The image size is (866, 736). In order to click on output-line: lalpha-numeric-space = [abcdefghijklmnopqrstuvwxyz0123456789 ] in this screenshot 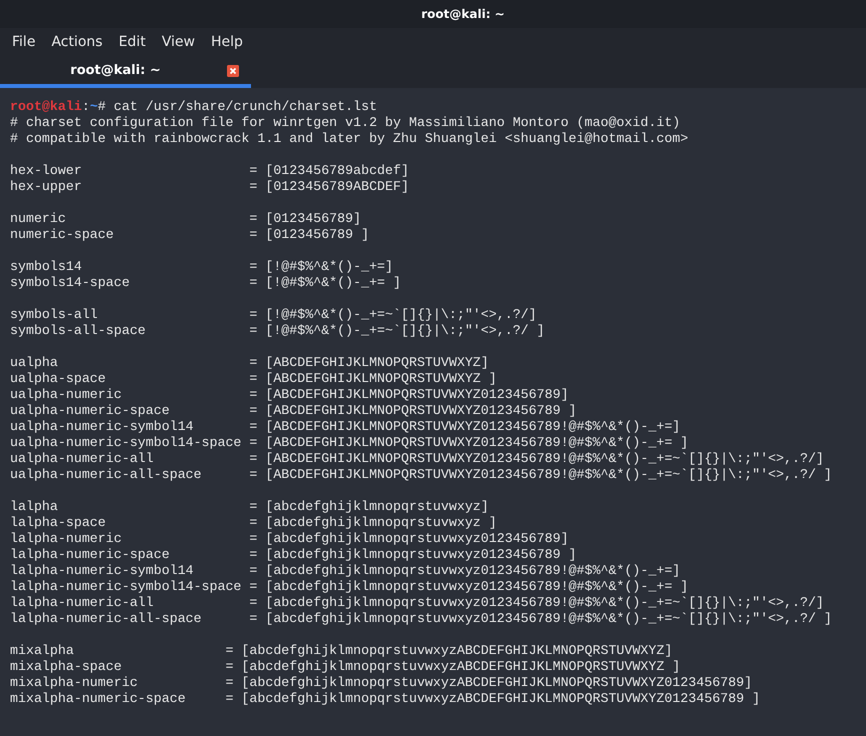, I will do `click(294, 555)`.